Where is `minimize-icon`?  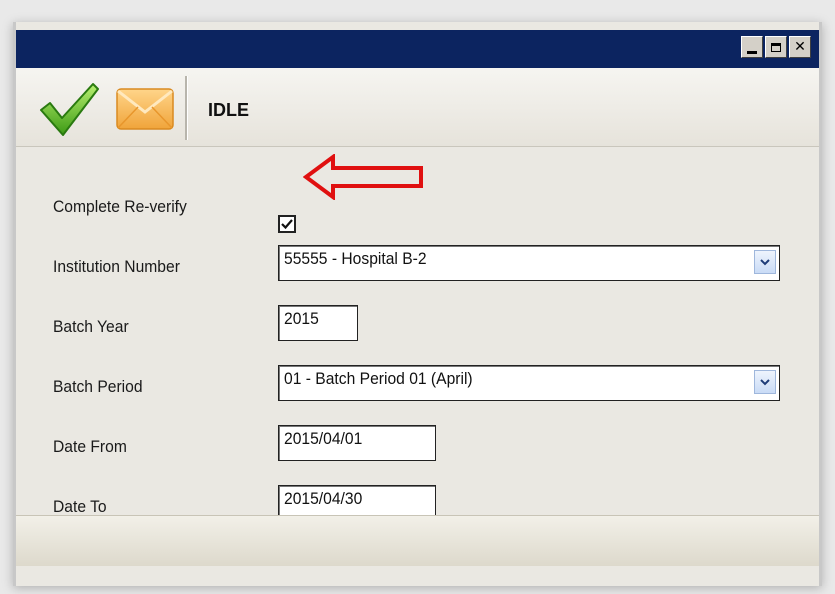
minimize-icon is located at coordinates (752, 52).